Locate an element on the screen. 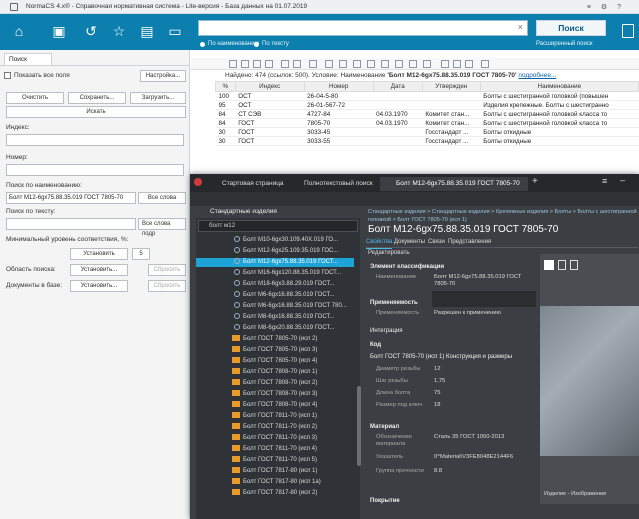 This screenshot has height=519, width=639. document-view-icon is located at coordinates (562, 265).